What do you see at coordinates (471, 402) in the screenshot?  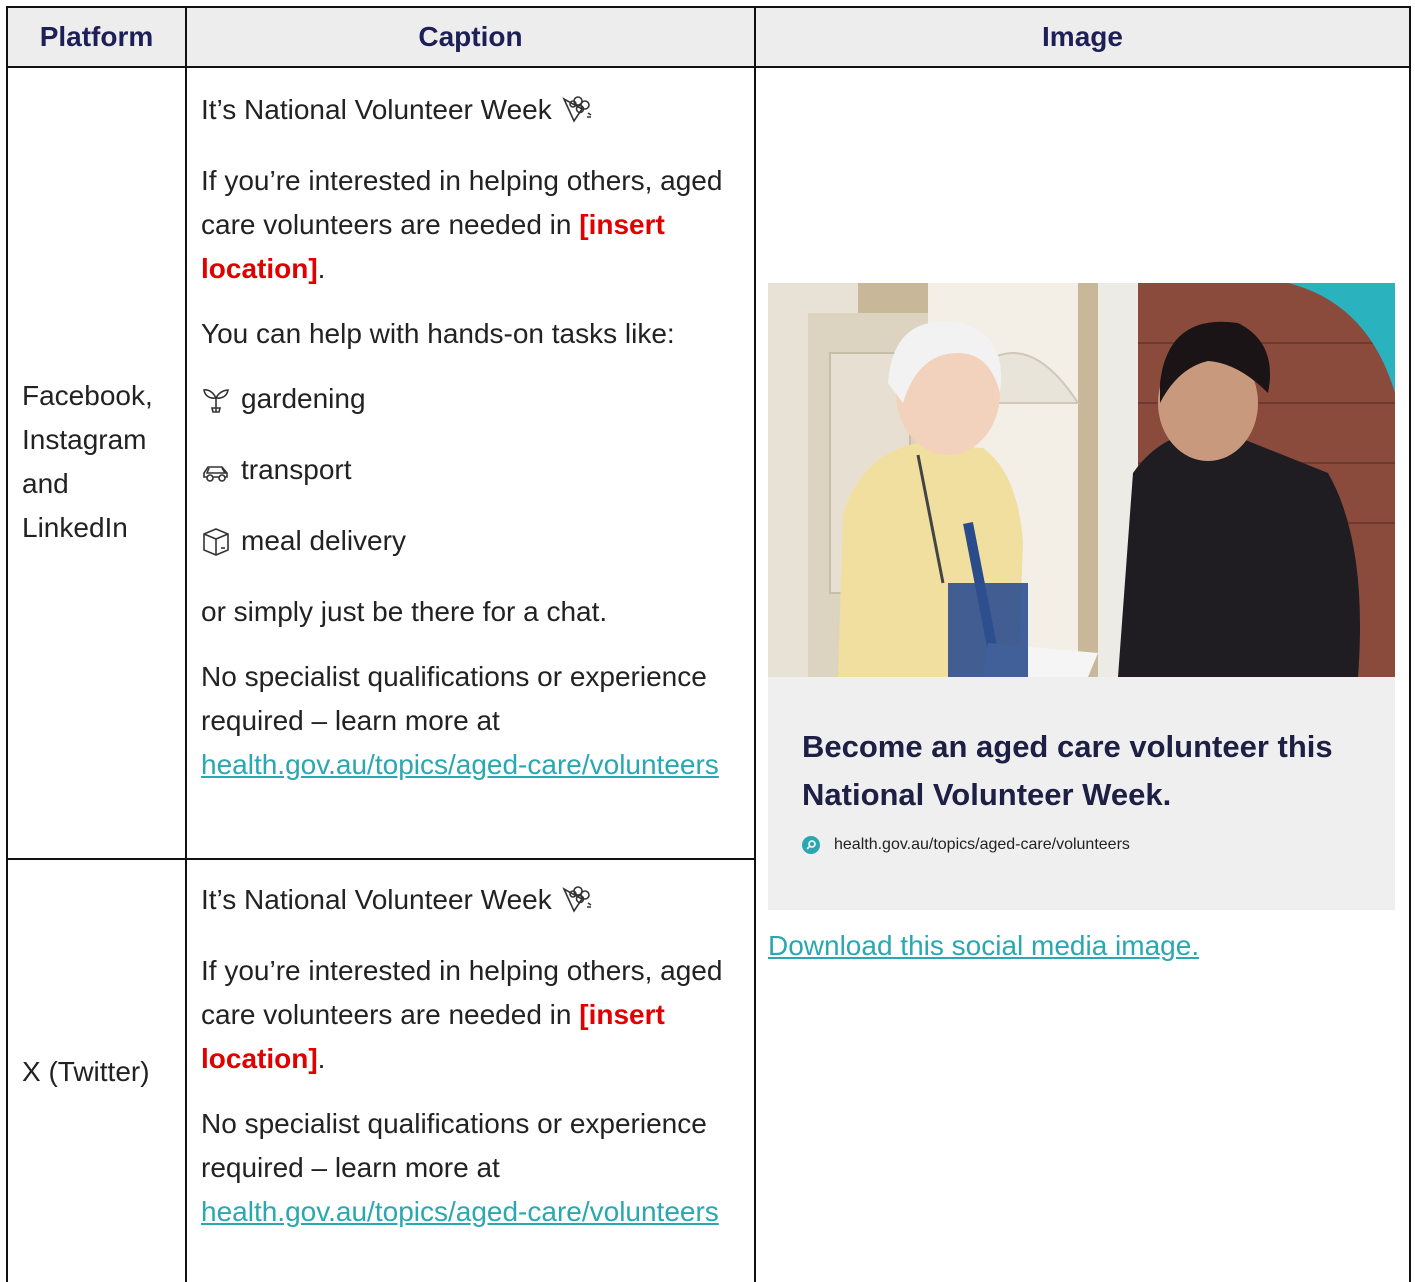 I see `task-item: gardening` at bounding box center [471, 402].